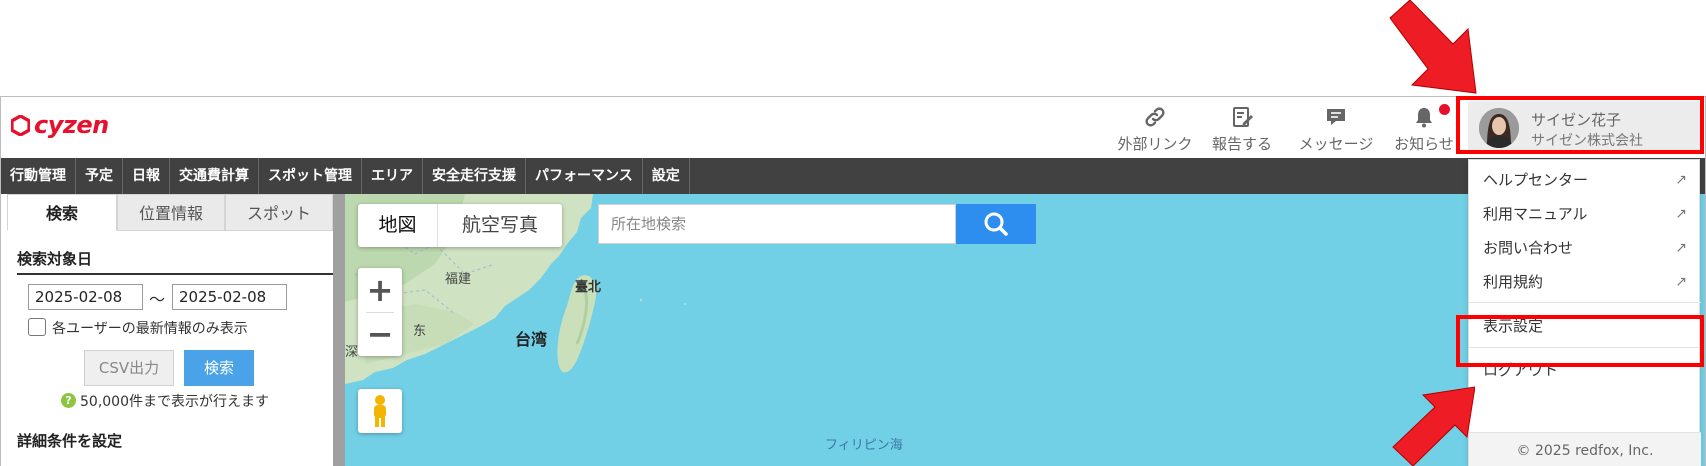 The image size is (1706, 466). I want to click on annotation-arrow-bottom, so click(1433, 426).